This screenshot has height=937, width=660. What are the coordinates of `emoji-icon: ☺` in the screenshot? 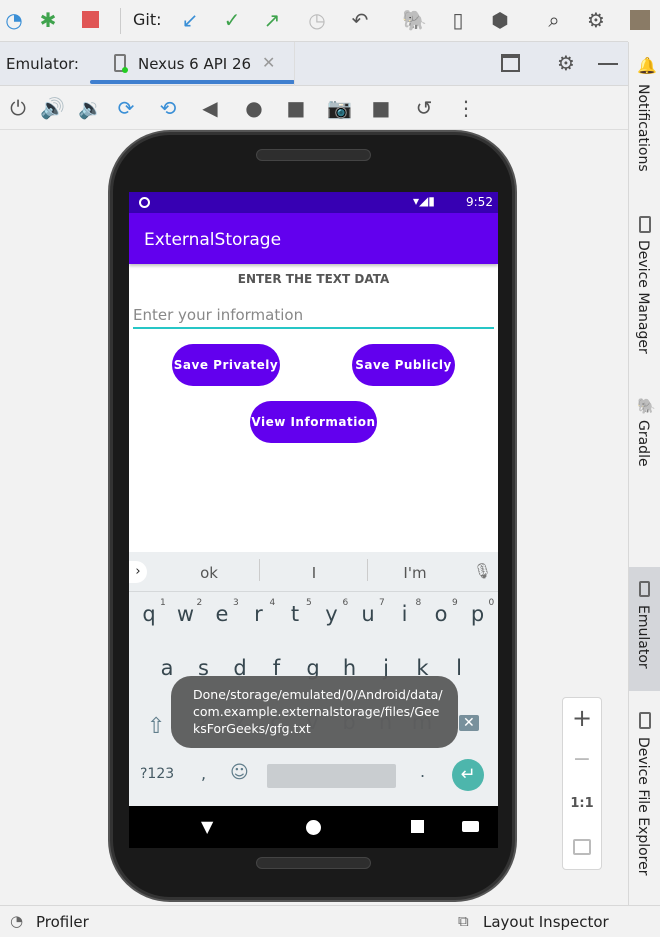 It's located at (239, 772).